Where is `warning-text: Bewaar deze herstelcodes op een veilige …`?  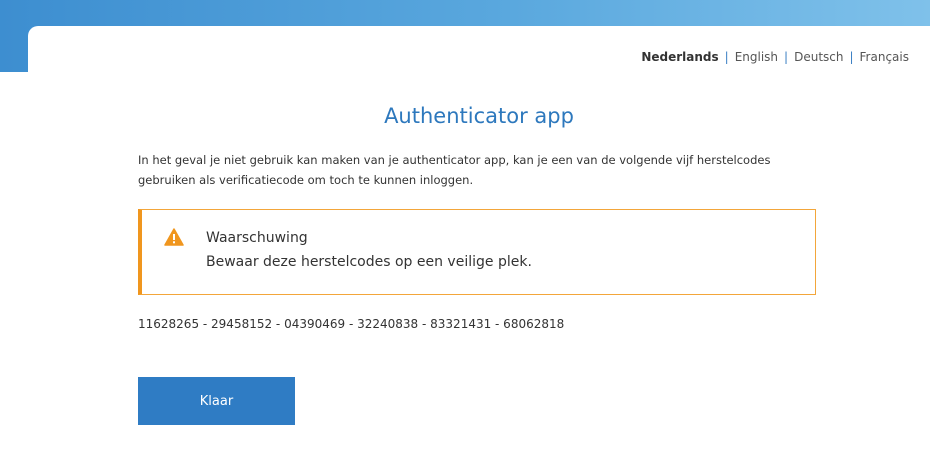
warning-text: Bewaar deze herstelcodes op een veilige … is located at coordinates (369, 262).